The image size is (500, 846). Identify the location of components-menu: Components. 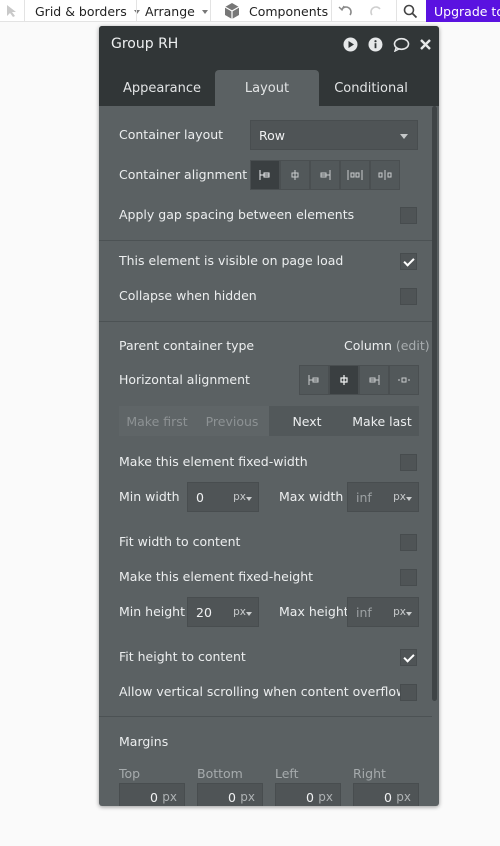
(275, 11).